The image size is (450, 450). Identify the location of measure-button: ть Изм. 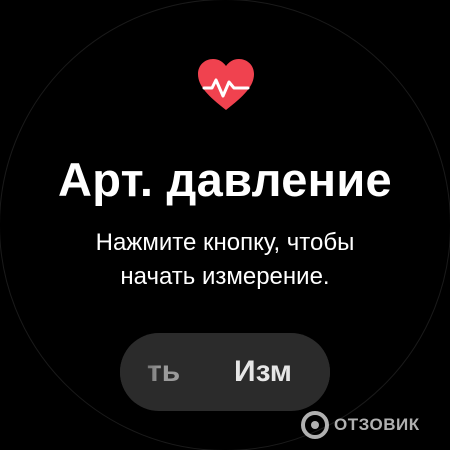
(225, 372).